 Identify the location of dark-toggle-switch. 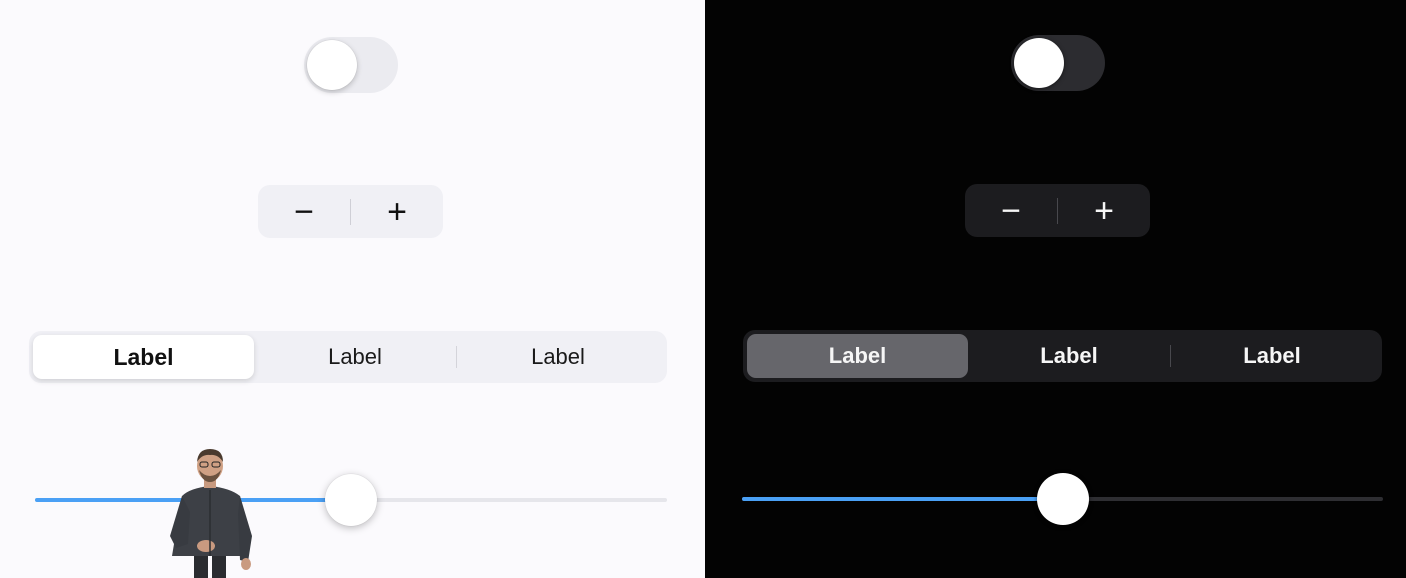
(1058, 63).